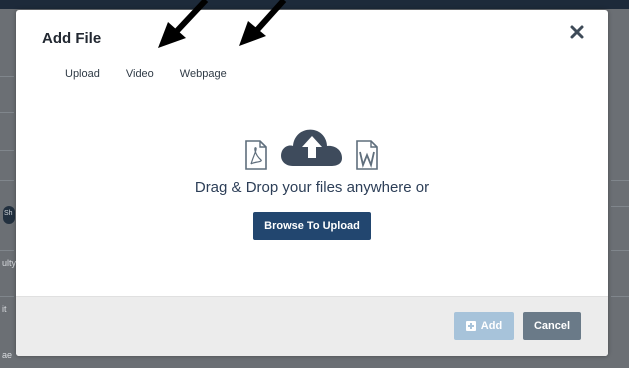  Describe the element at coordinates (470, 326) in the screenshot. I see `plus-square-icon` at that location.